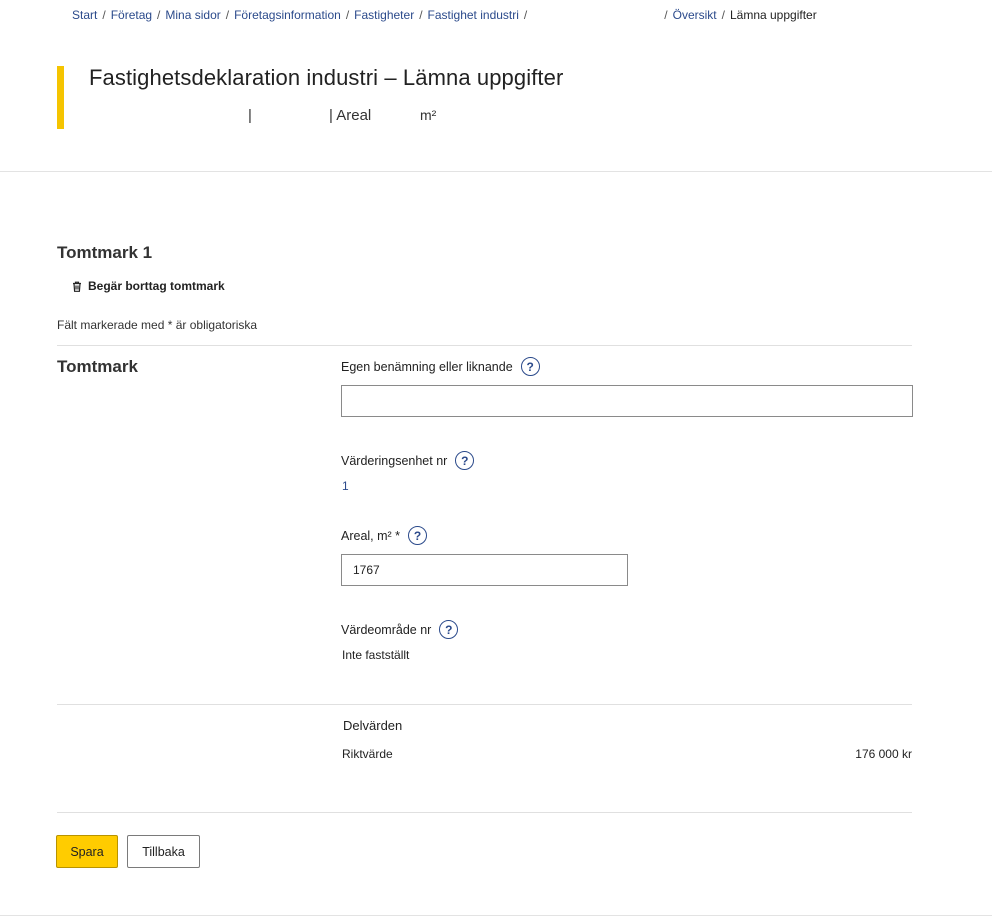  I want to click on area-field-label: Areal, m² * ?, so click(384, 535).